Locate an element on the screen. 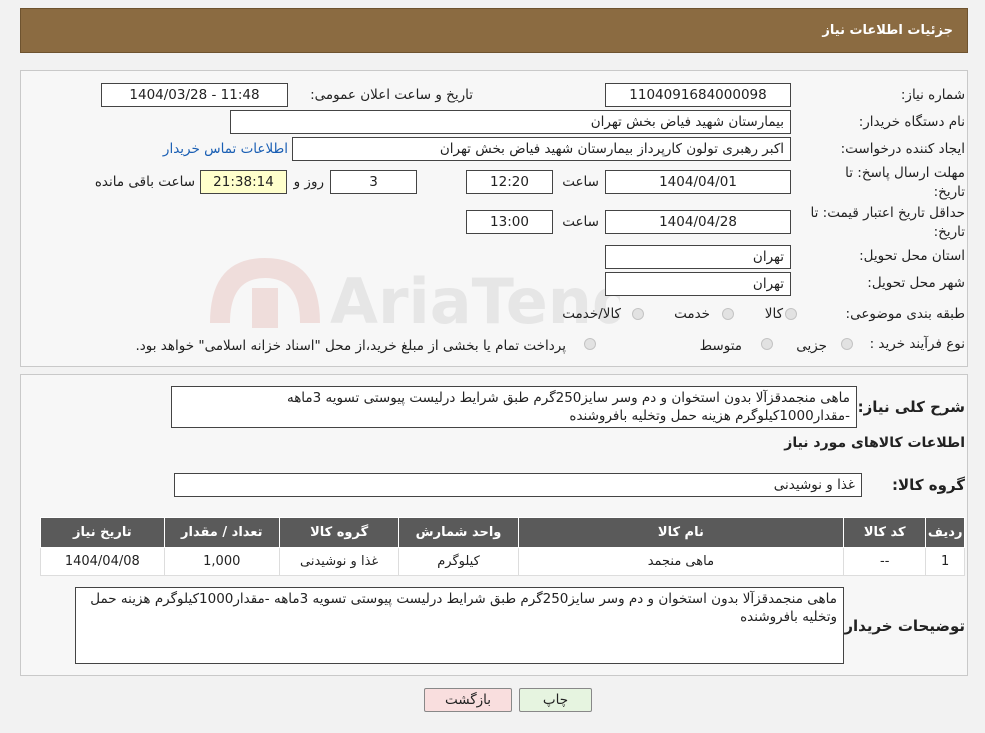 This screenshot has width=985, height=733. city-field: تهران is located at coordinates (698, 284).